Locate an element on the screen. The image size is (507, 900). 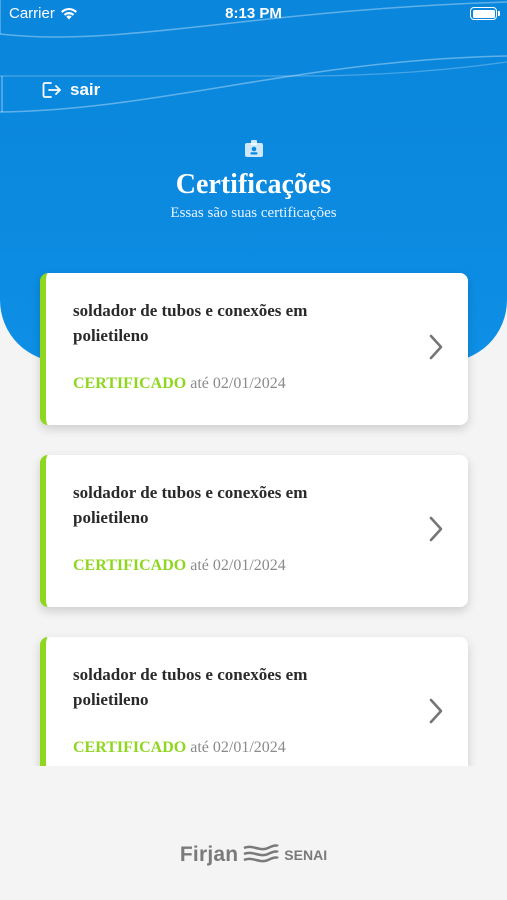
status-bar: Carrier 8:13 PM is located at coordinates (253, 15).